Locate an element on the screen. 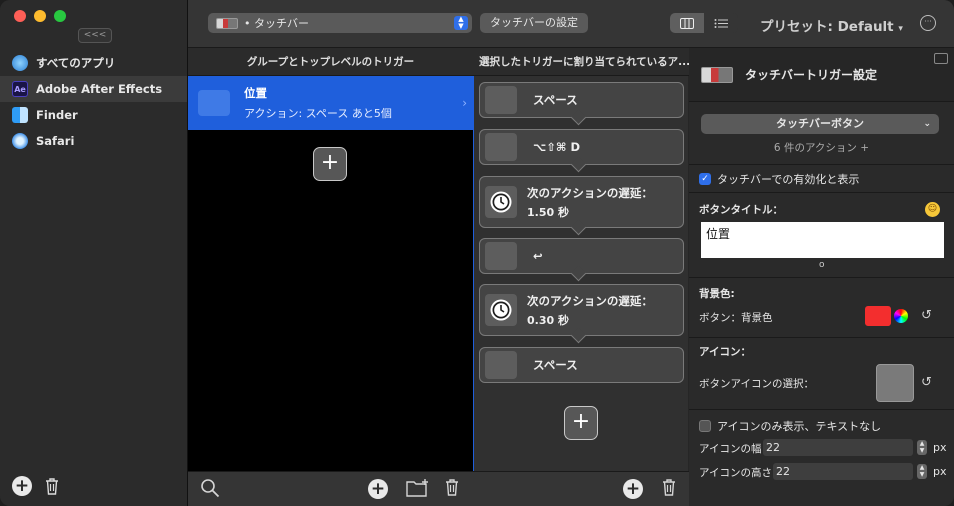 The width and height of the screenshot is (954, 506). safari-icon is located at coordinates (20, 141).